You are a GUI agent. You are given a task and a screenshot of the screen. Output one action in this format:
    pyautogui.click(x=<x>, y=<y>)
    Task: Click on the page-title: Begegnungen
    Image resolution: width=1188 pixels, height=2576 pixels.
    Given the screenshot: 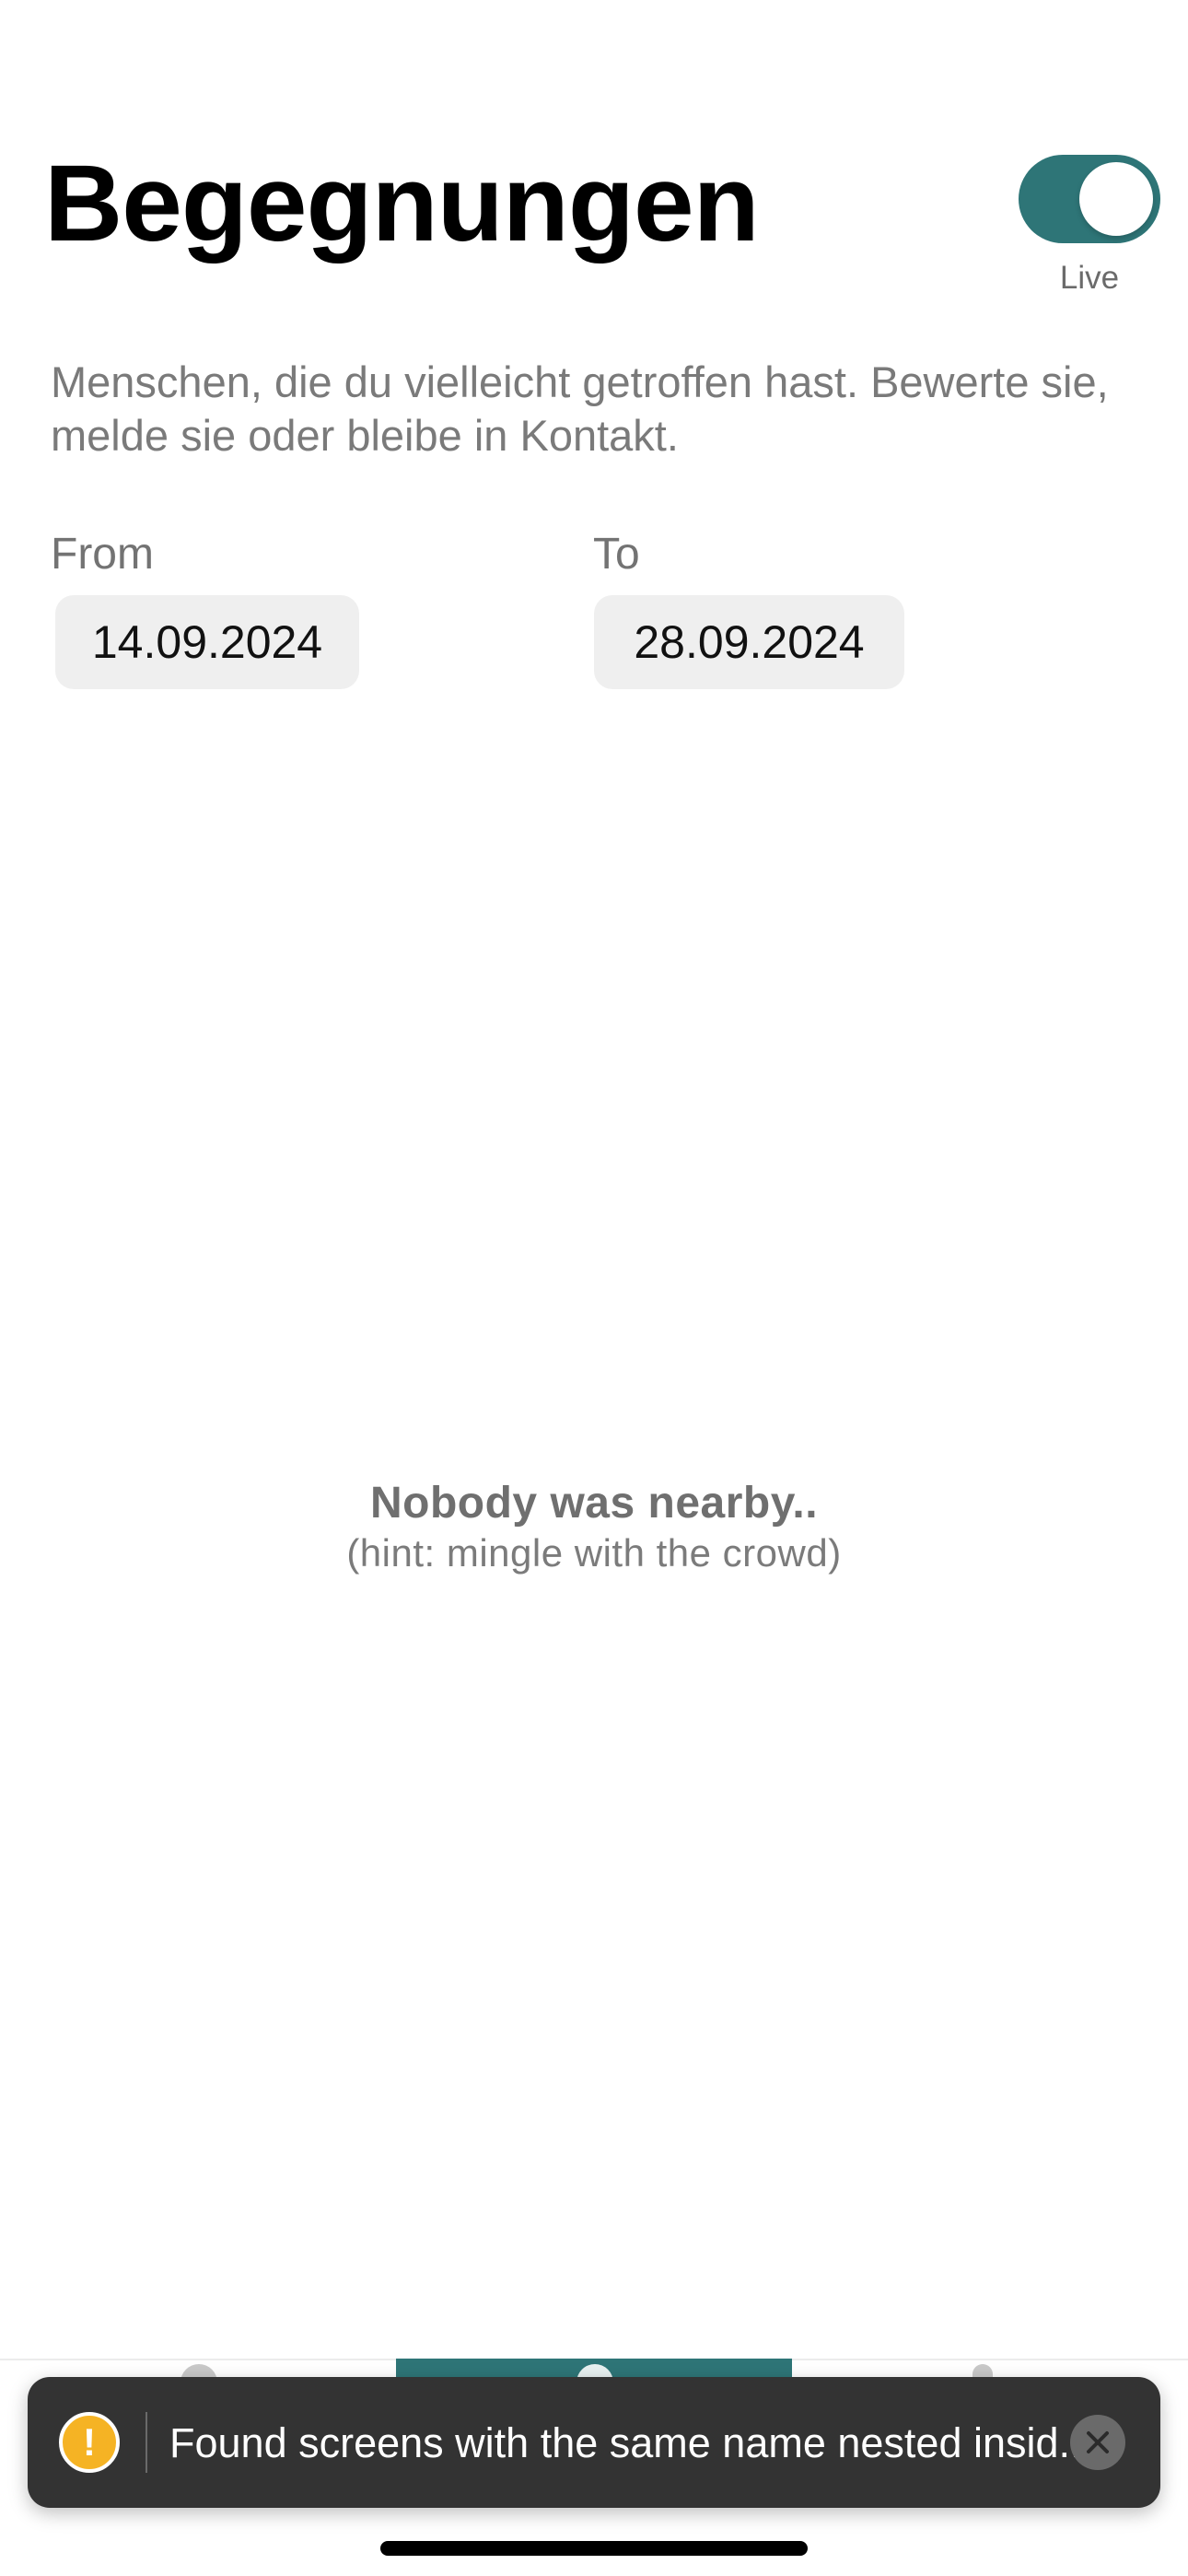 What is the action you would take?
    pyautogui.click(x=402, y=203)
    